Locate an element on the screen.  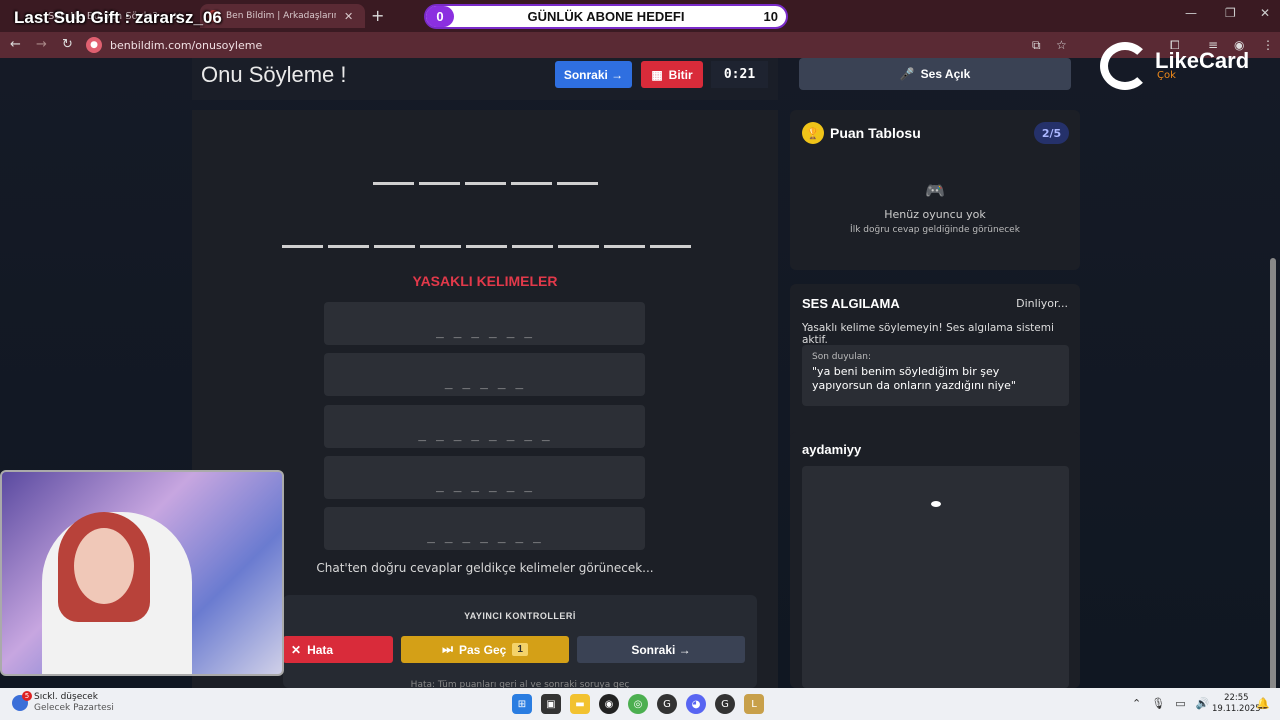
chevron-up-icon: ⌃ is located at coordinates (1136, 703).